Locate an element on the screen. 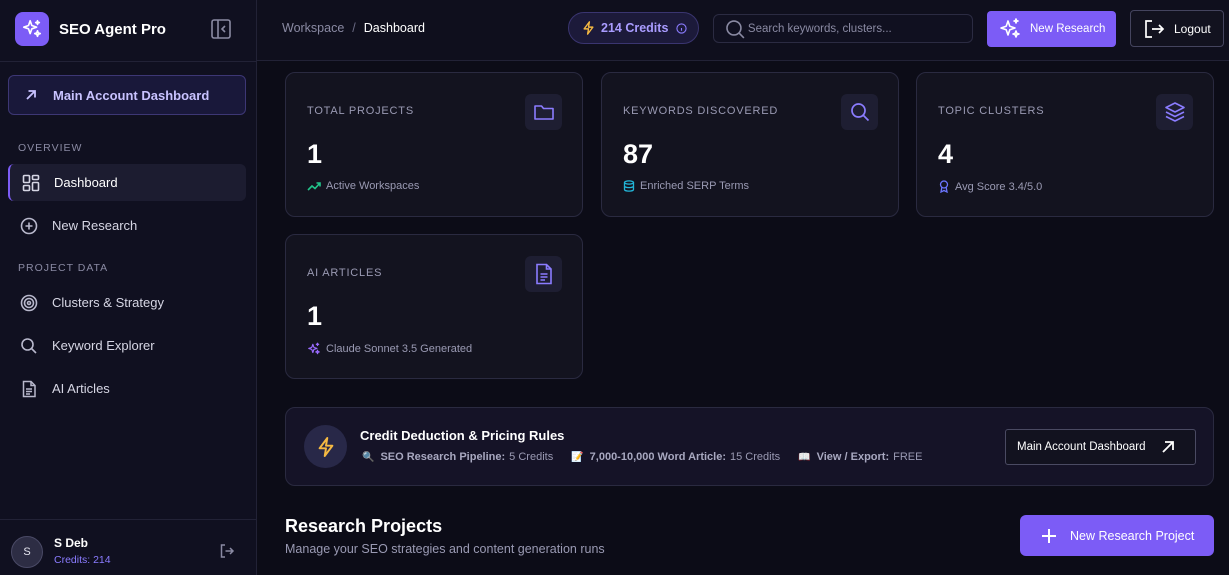  sidebar-item-dashboard: Dashboard is located at coordinates (127, 182).